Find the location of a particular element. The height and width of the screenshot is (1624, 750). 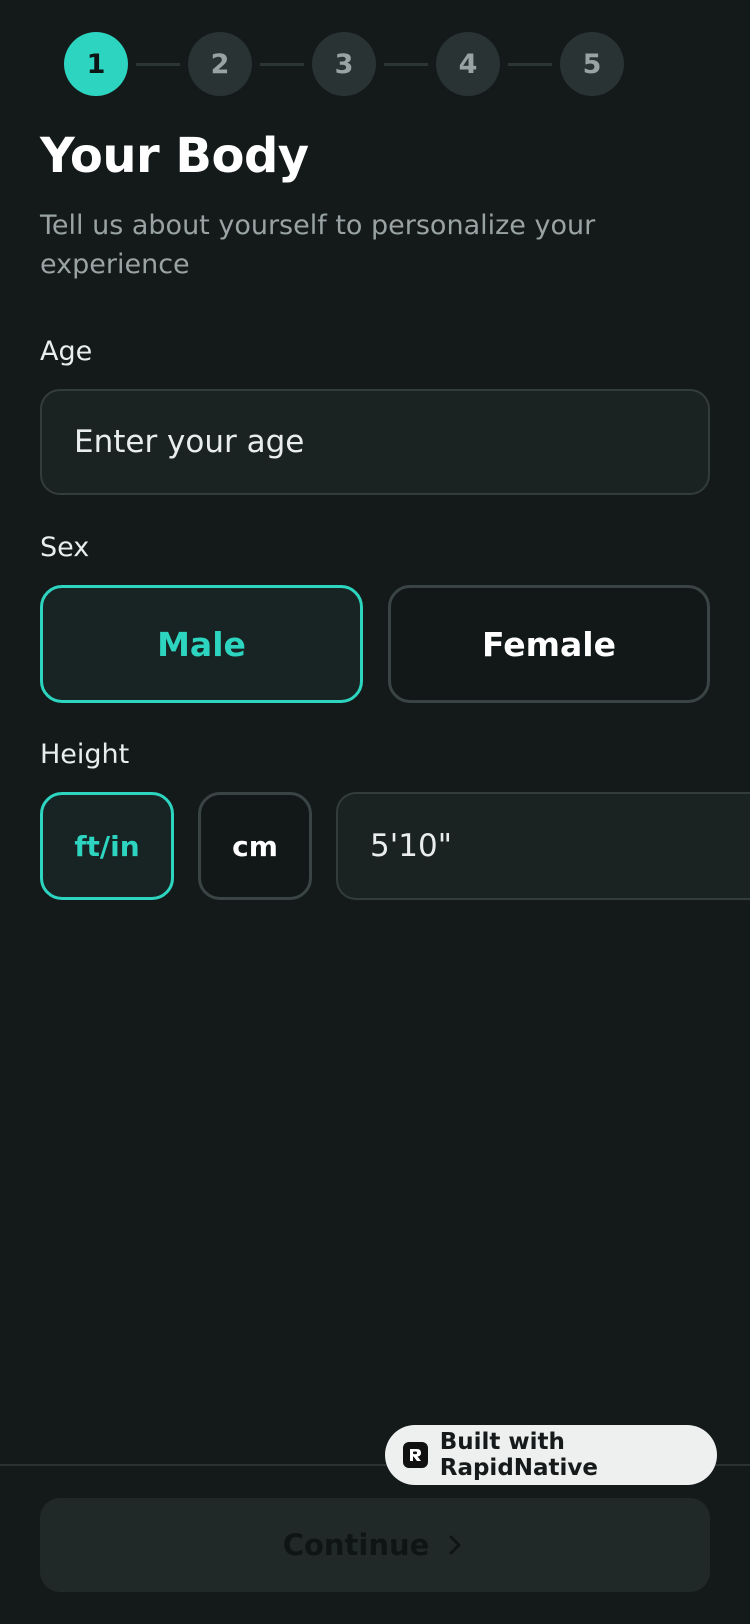

step-1: 1 is located at coordinates (96, 64).